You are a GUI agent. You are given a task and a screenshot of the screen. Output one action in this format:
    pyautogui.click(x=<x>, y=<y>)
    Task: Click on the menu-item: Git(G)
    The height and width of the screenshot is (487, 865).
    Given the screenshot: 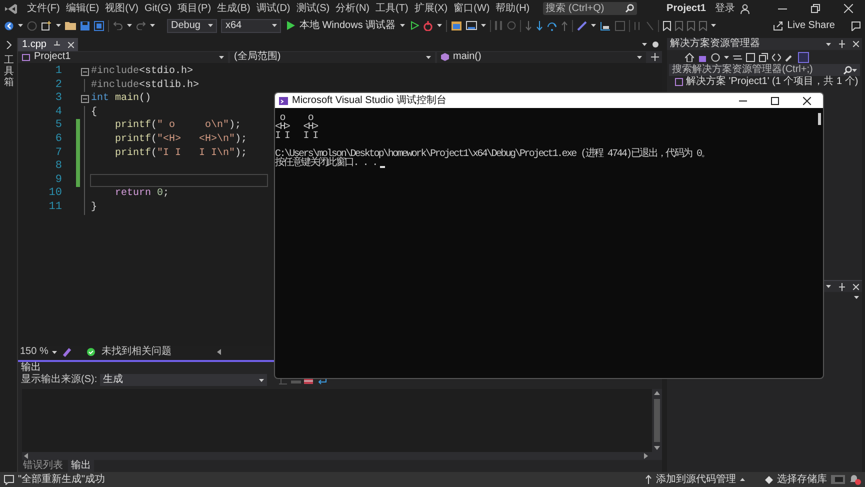 What is the action you would take?
    pyautogui.click(x=158, y=8)
    